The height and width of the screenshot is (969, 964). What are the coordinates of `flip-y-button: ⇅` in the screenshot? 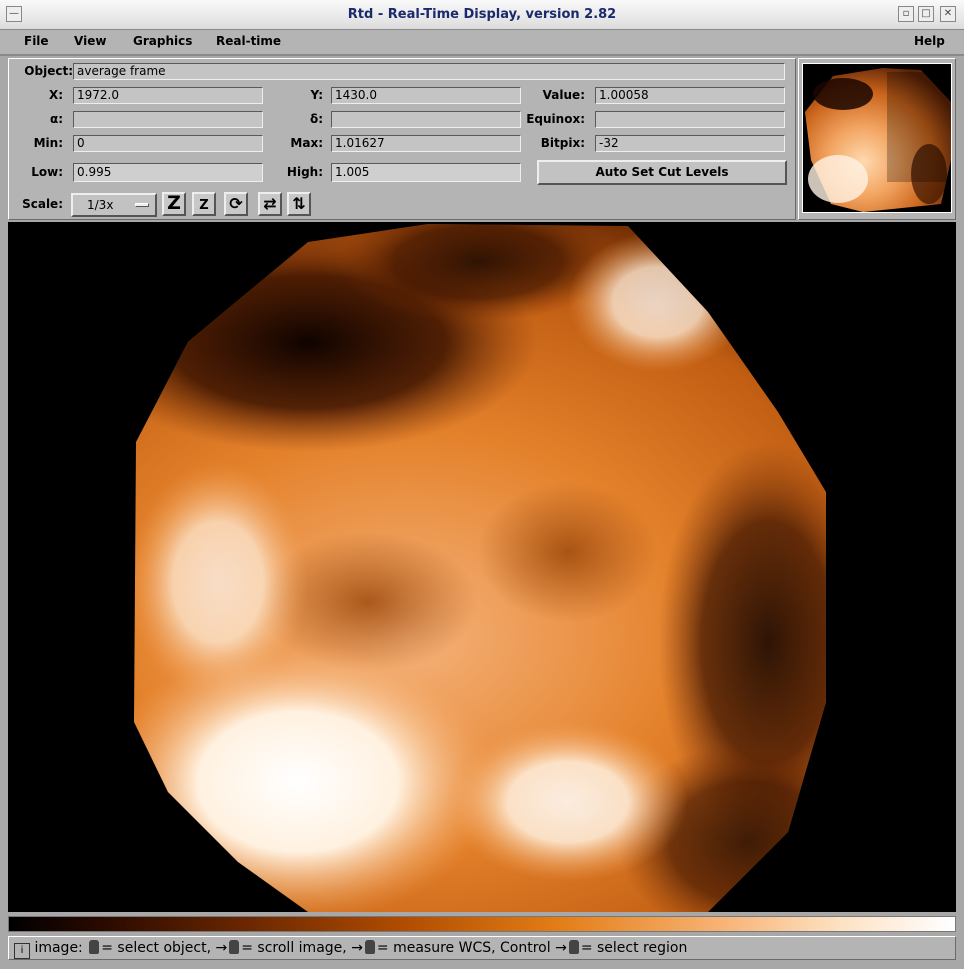 It's located at (299, 204).